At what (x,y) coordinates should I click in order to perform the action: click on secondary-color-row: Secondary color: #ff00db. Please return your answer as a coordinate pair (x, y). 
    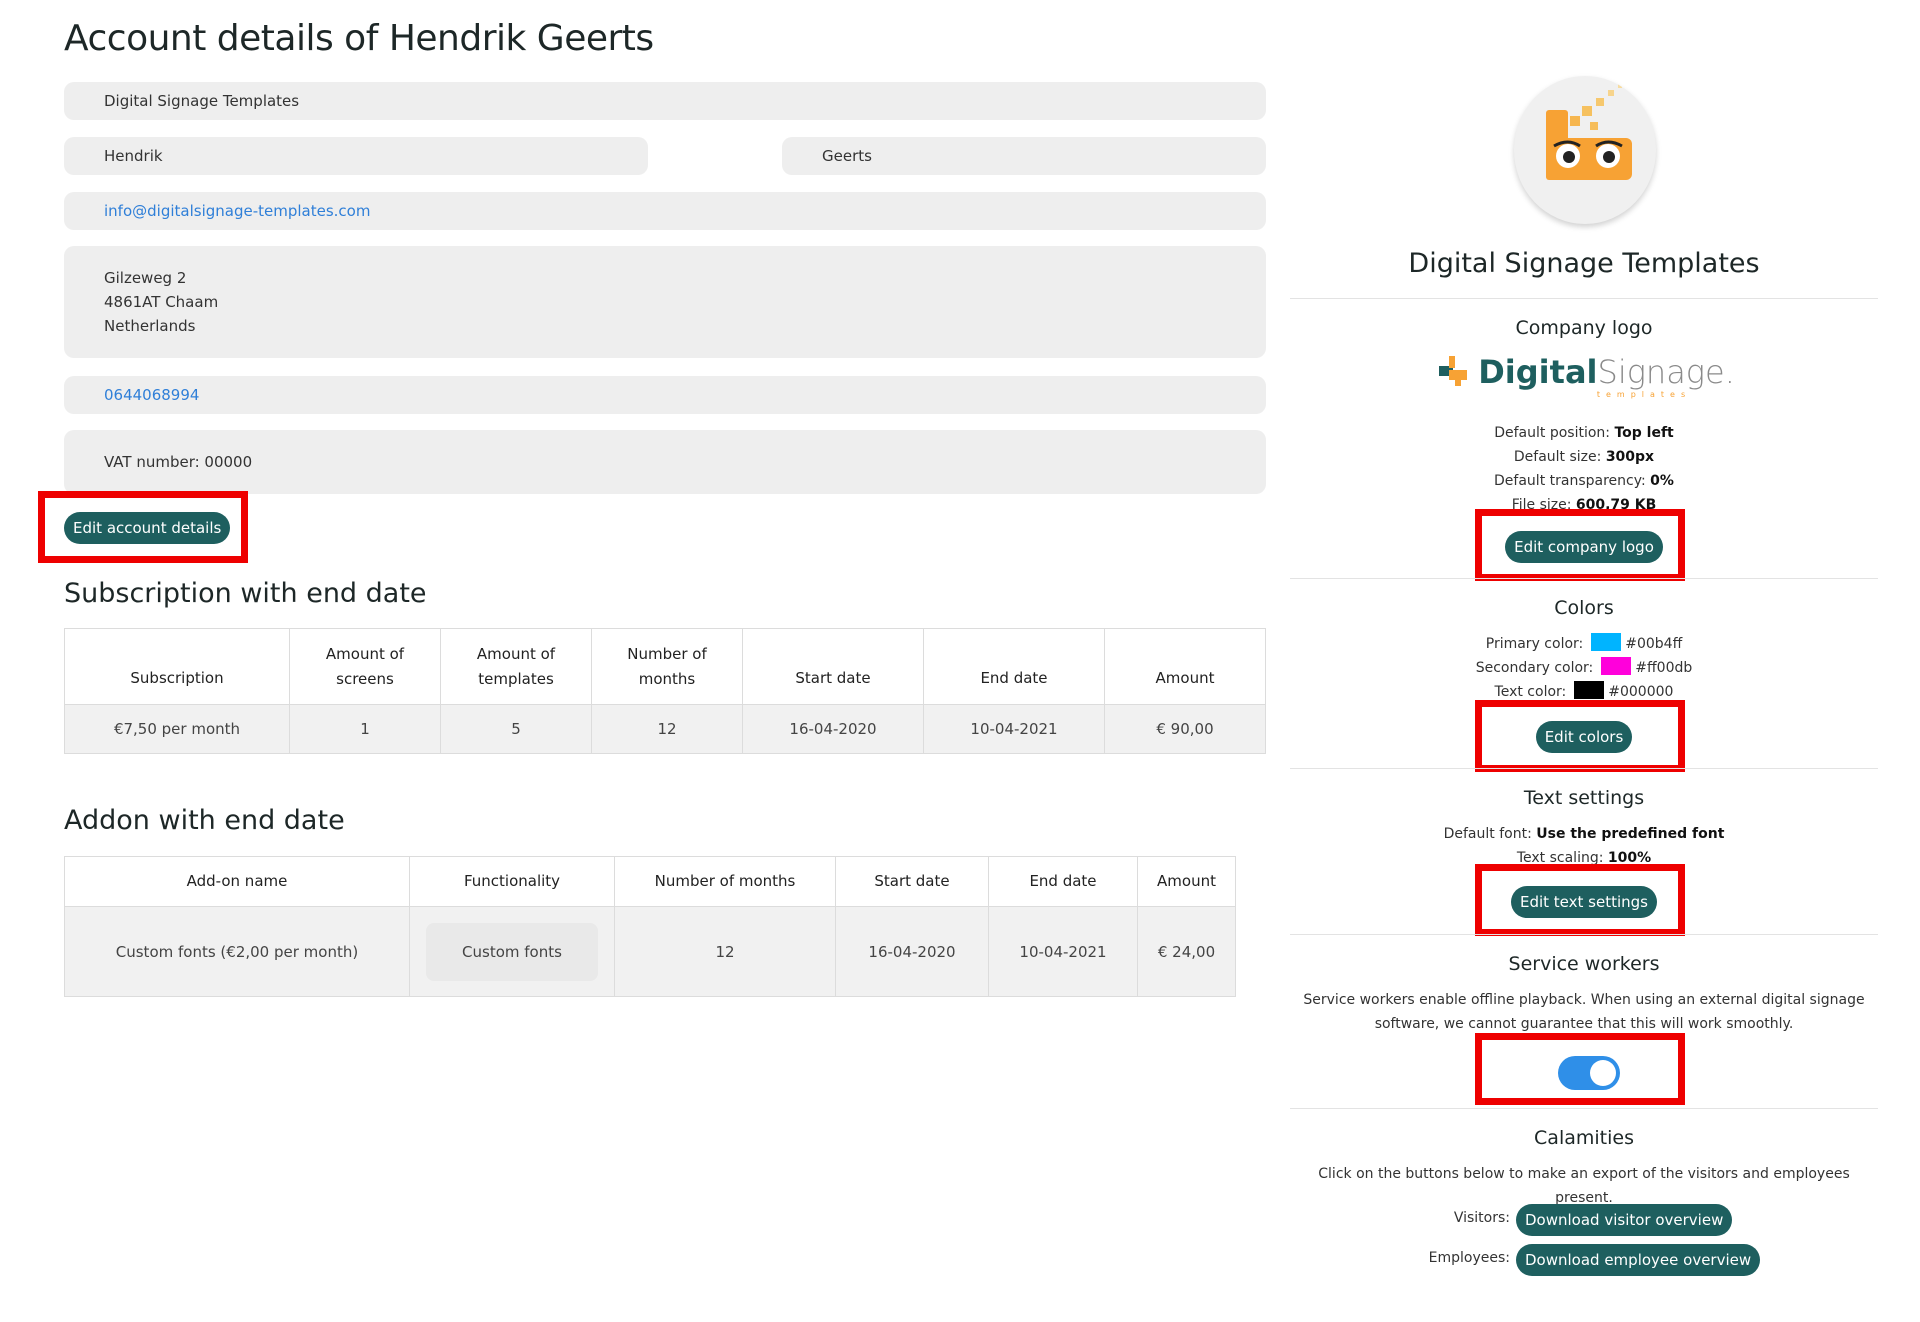
    Looking at the image, I should click on (1584, 668).